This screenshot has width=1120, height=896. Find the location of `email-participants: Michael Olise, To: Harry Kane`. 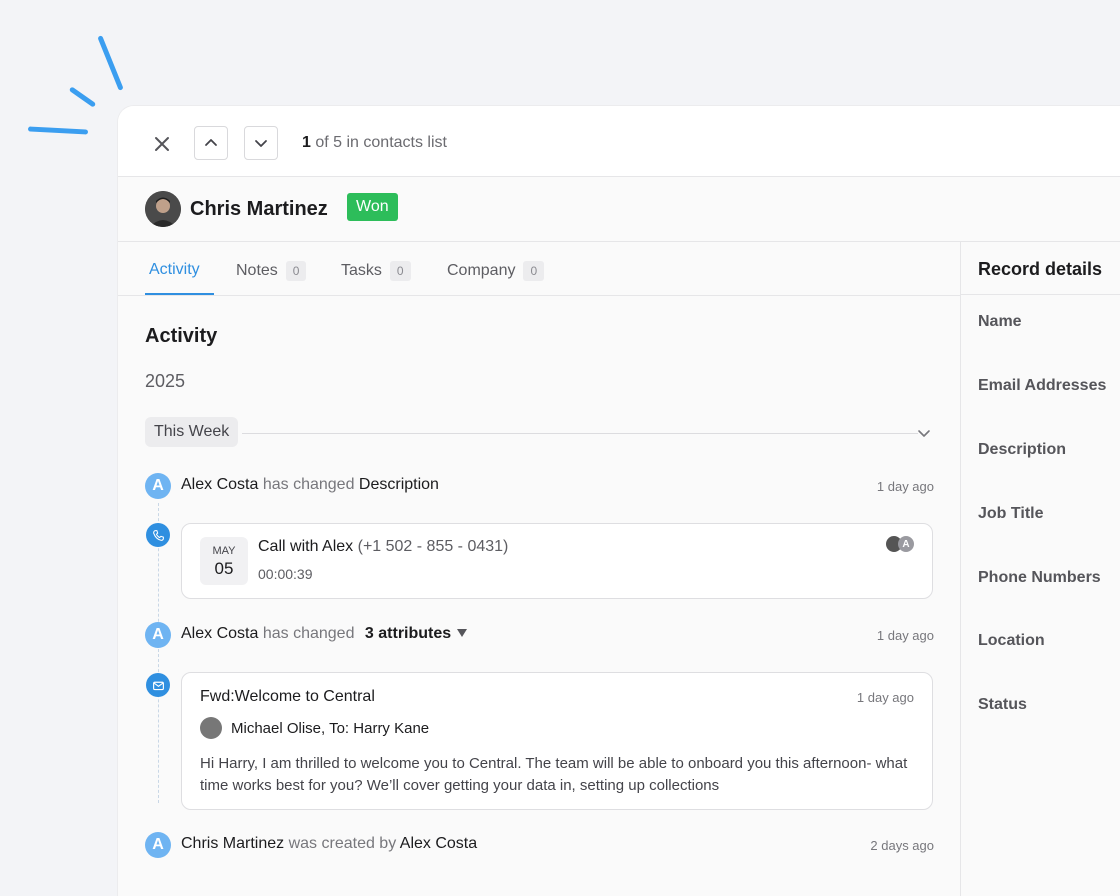

email-participants: Michael Olise, To: Harry Kane is located at coordinates (314, 728).